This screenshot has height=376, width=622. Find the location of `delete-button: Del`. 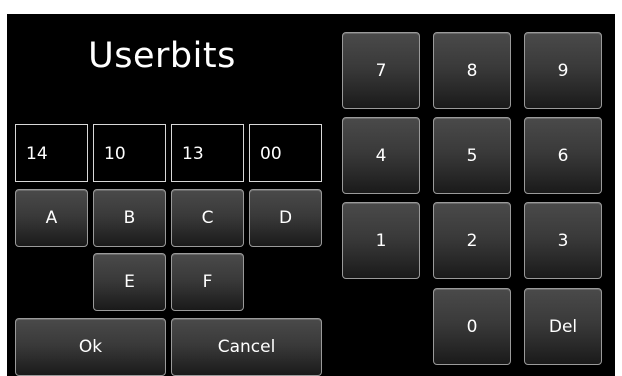

delete-button: Del is located at coordinates (563, 326).